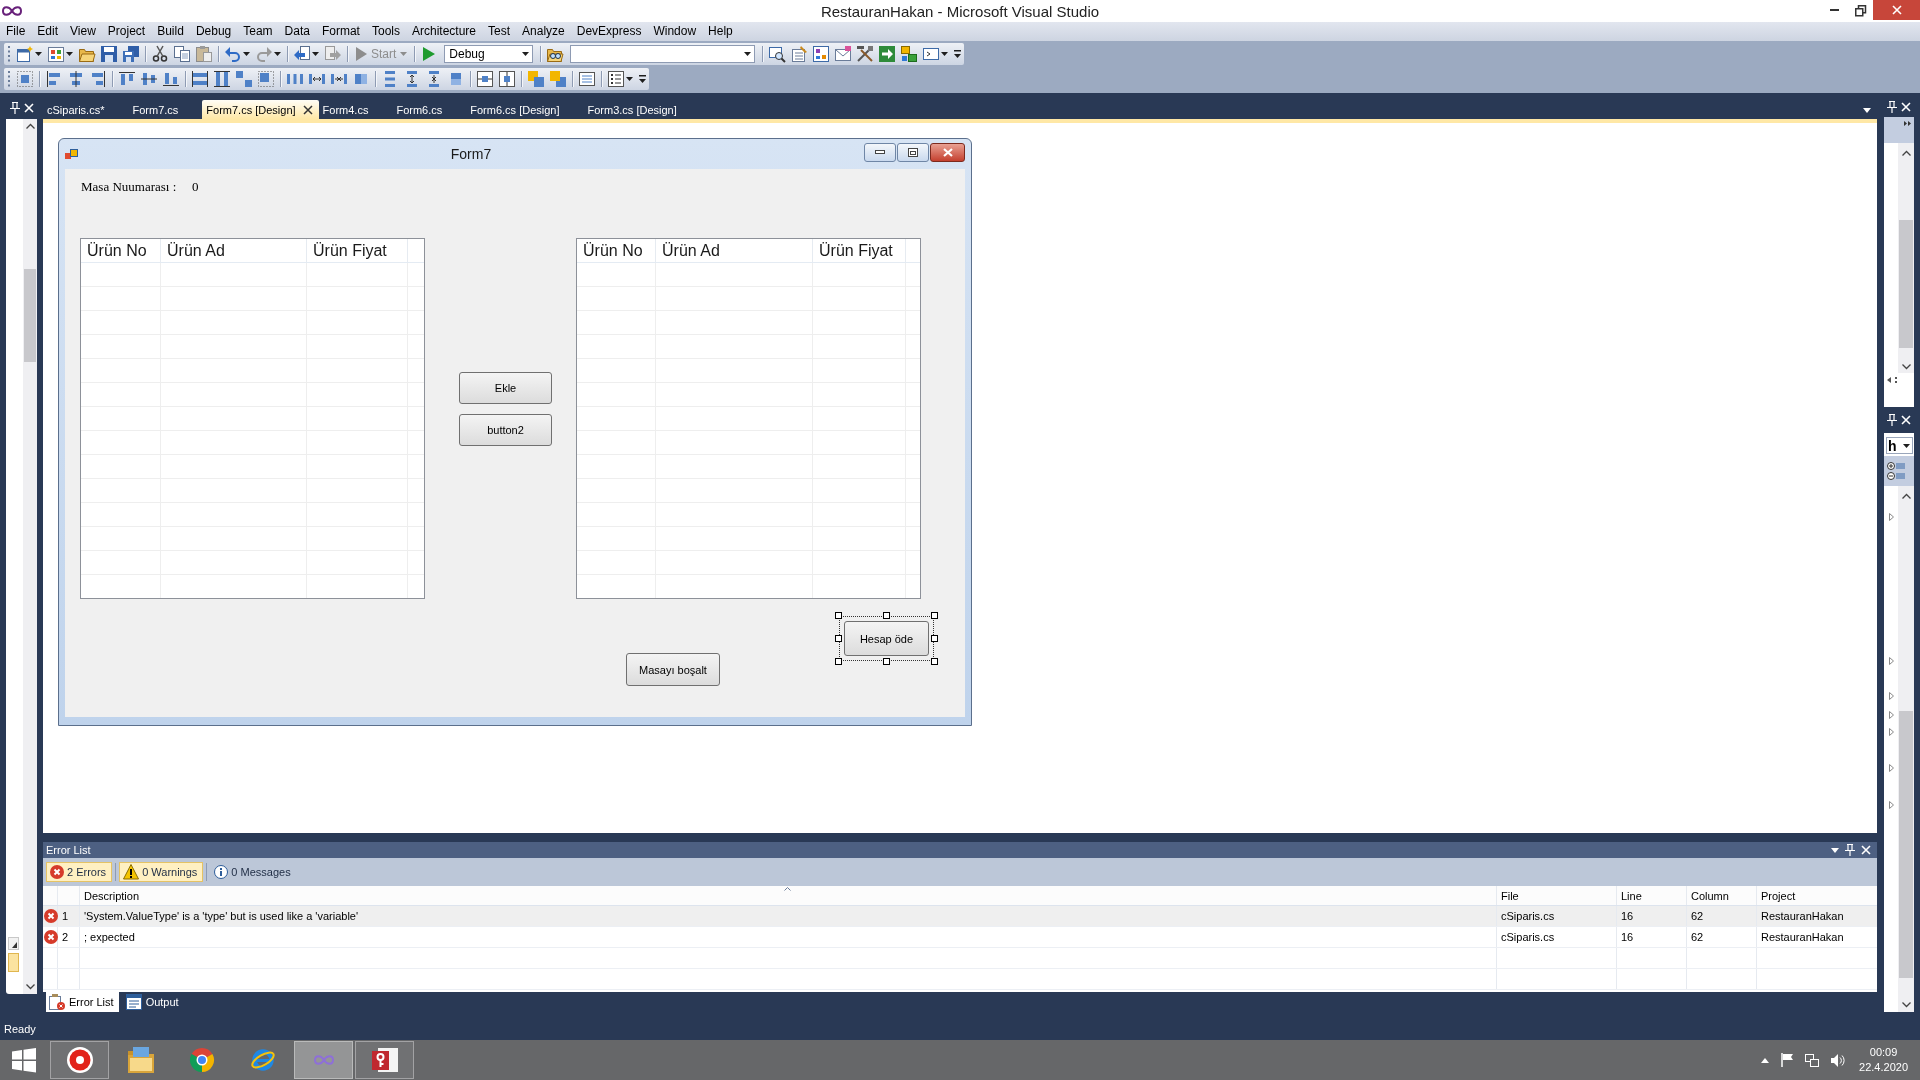  Describe the element at coordinates (252, 418) in the screenshot. I see `data-grid: Ürün No Ürün Ad Ürün Fiyat` at that location.